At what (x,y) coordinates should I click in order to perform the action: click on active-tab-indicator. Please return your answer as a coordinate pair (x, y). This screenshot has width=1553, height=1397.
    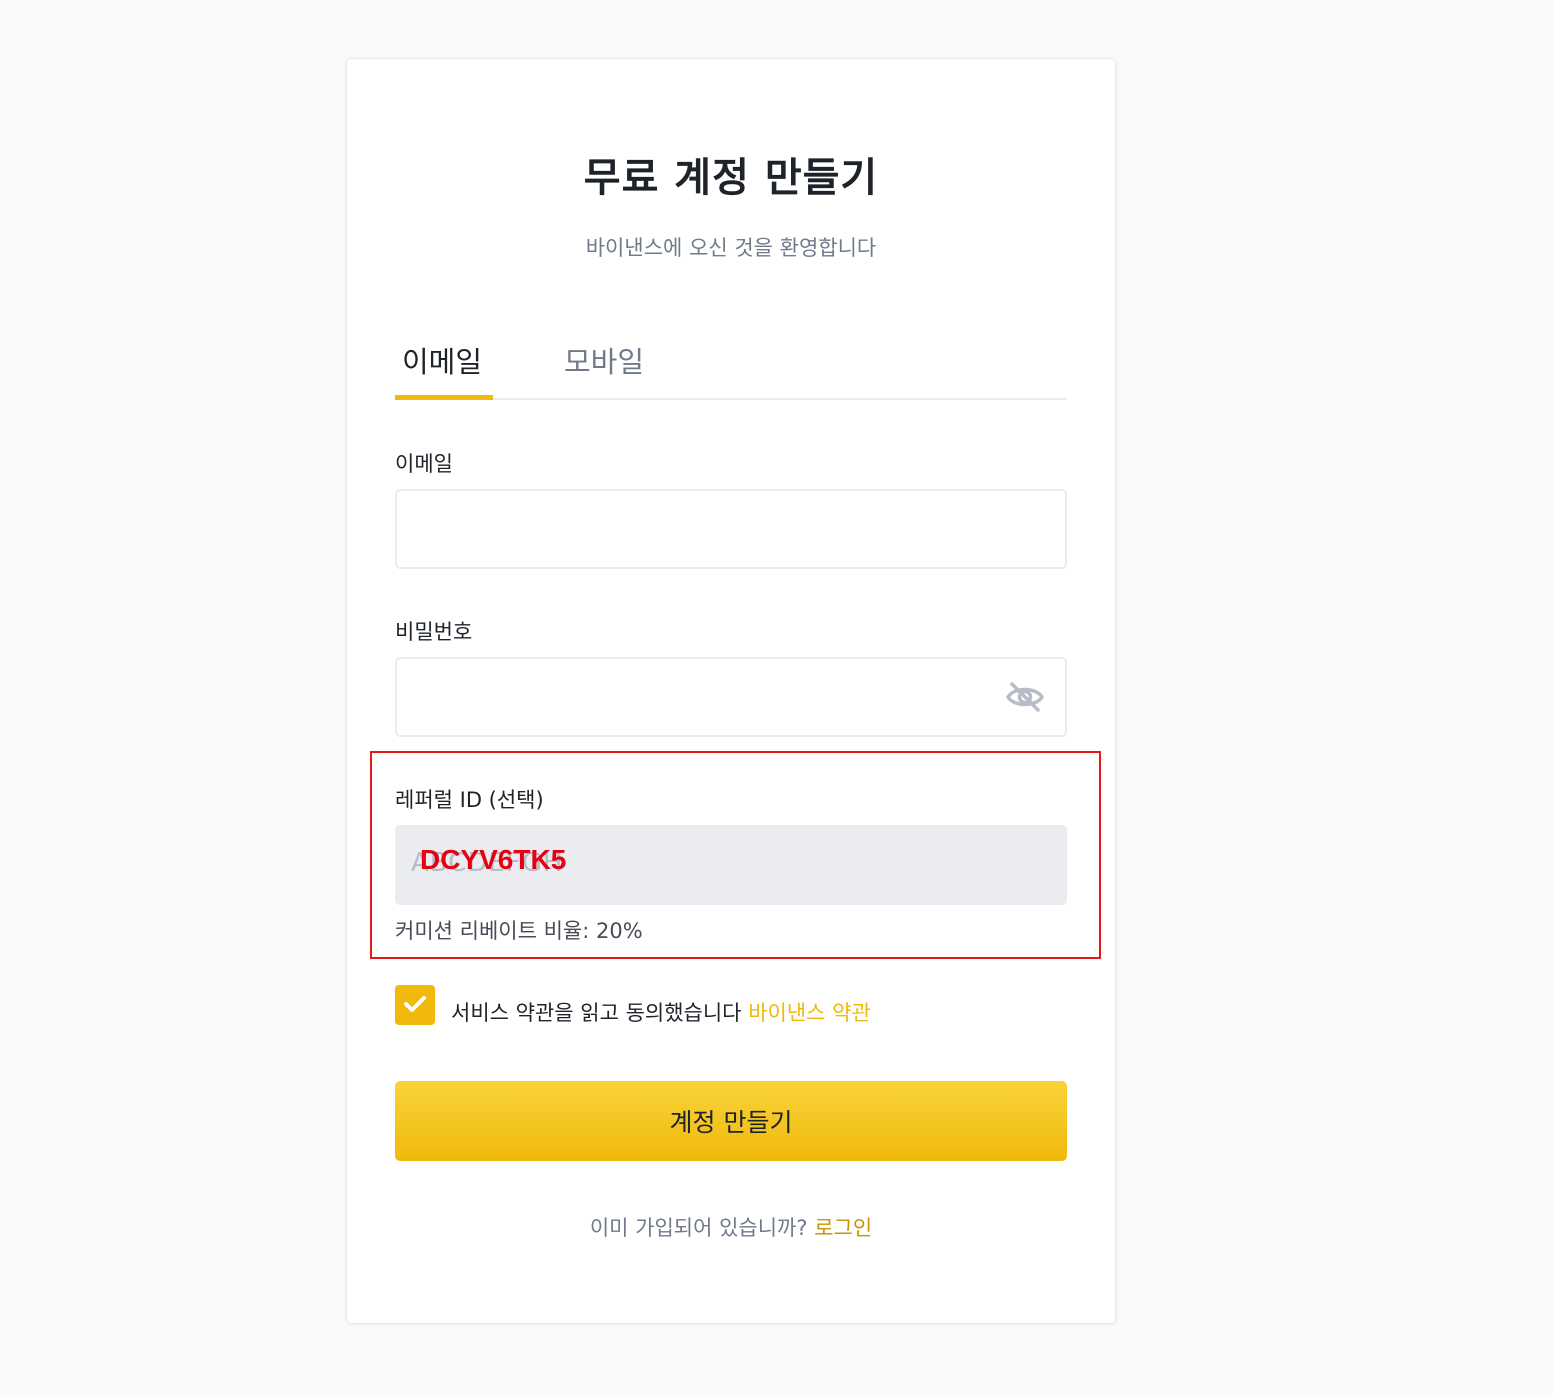
    Looking at the image, I should click on (444, 397).